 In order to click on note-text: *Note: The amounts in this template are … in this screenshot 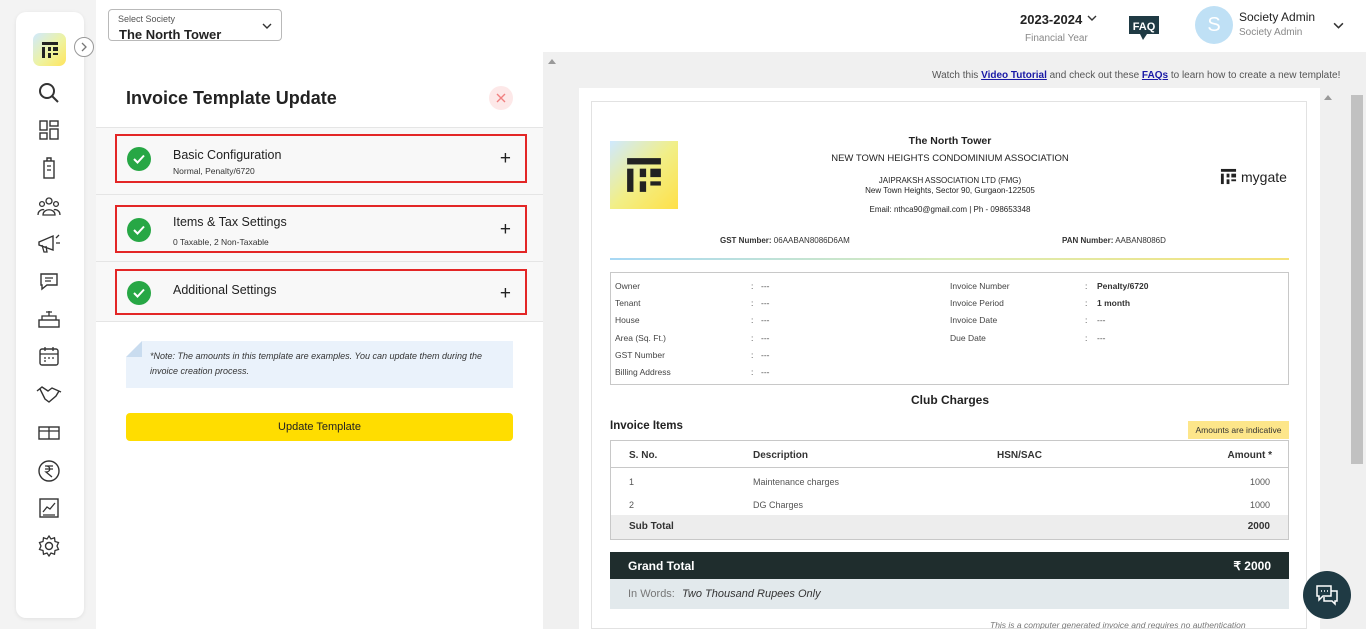, I will do `click(316, 363)`.